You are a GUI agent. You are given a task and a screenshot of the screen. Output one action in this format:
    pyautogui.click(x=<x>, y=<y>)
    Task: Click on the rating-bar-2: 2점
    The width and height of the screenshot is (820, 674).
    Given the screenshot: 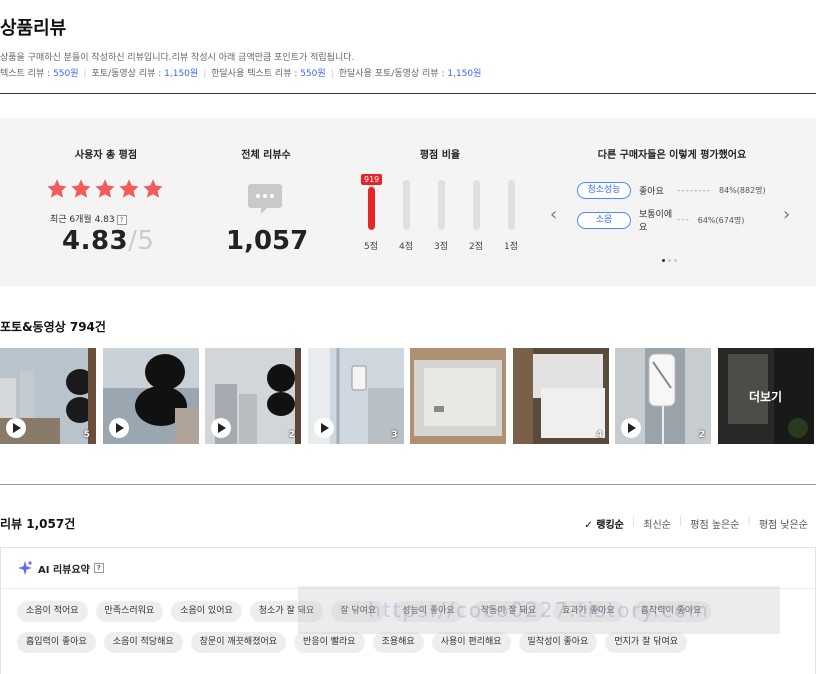 What is the action you would take?
    pyautogui.click(x=476, y=216)
    